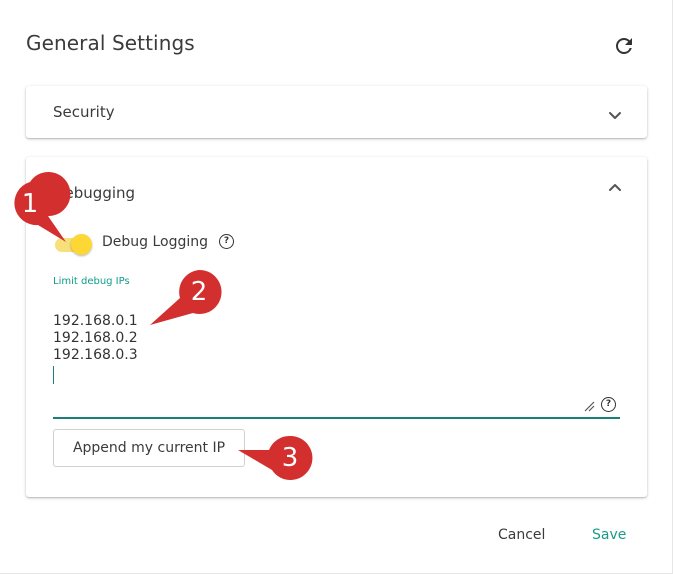 This screenshot has width=673, height=574. What do you see at coordinates (39, 207) in the screenshot?
I see `callout-marker-1: 1` at bounding box center [39, 207].